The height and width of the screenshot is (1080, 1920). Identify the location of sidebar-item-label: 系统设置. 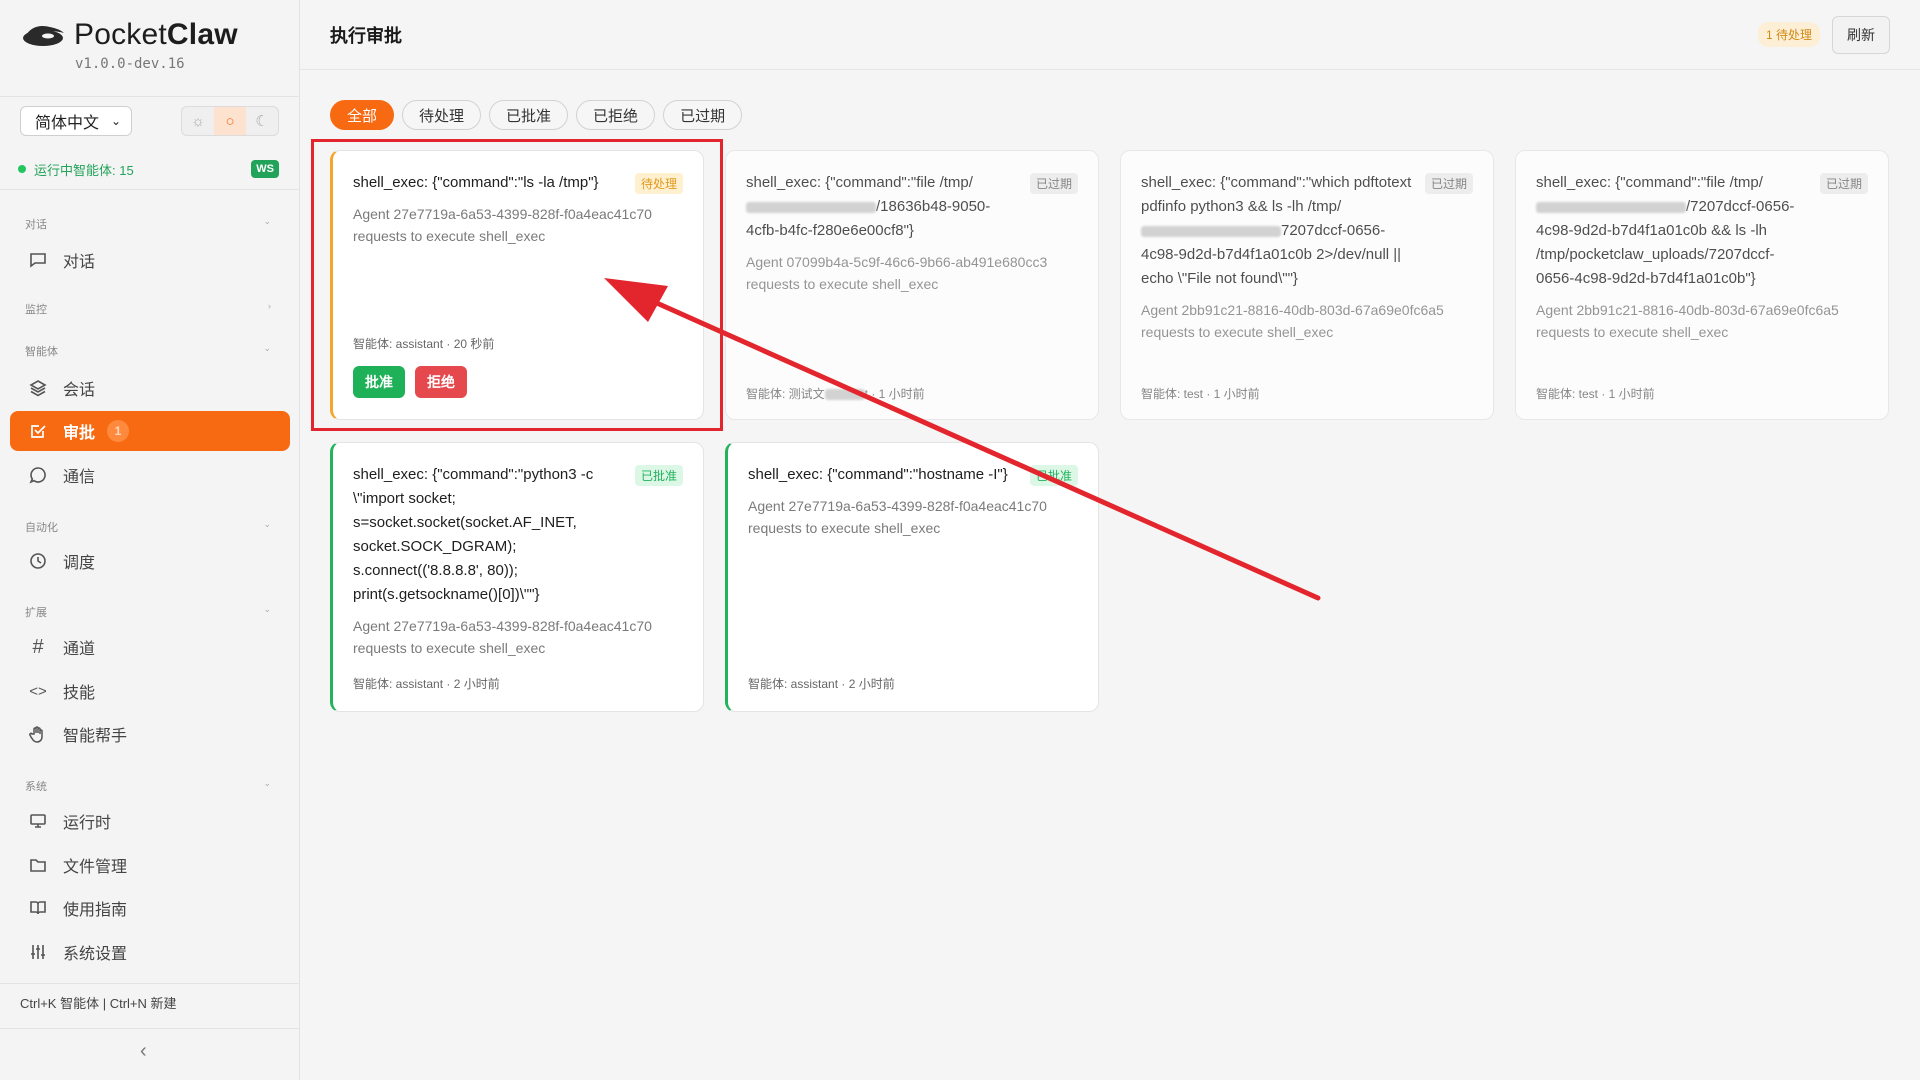
(95, 954).